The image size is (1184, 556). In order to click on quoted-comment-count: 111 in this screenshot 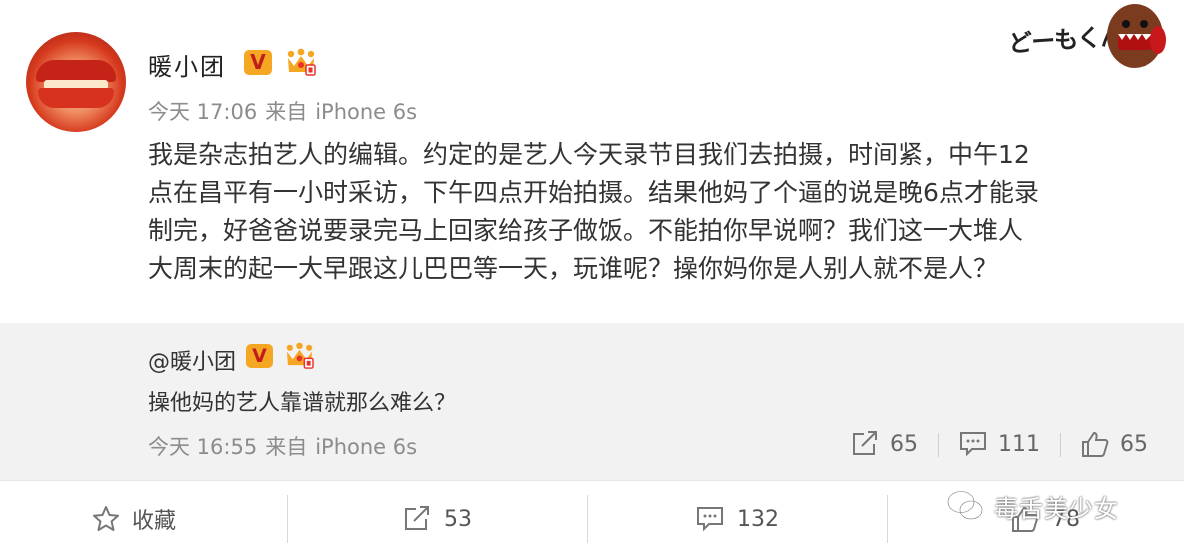, I will do `click(1019, 444)`.